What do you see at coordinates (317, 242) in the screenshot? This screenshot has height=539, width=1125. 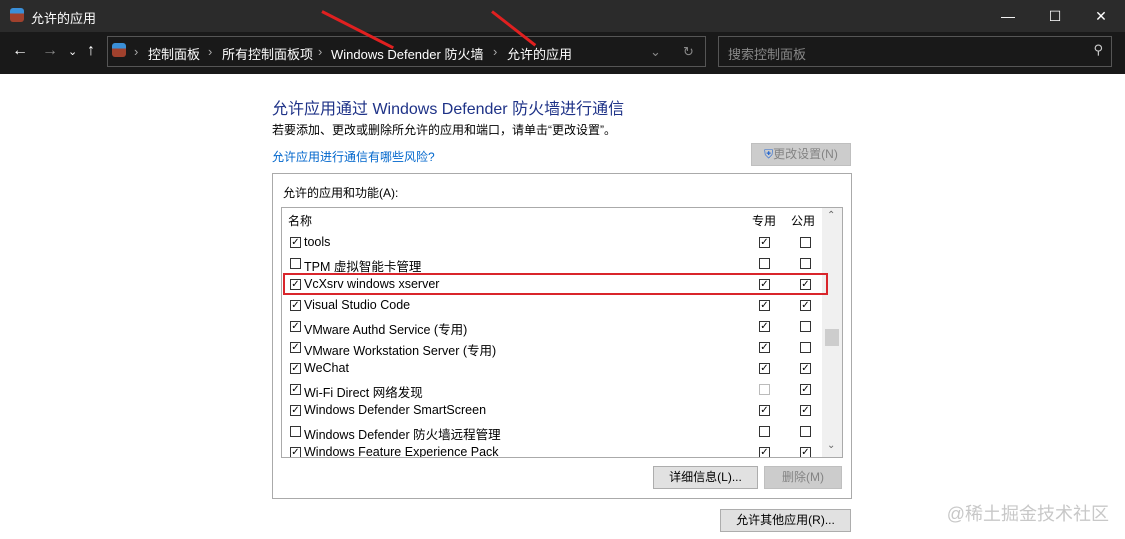 I see `app-name: tools` at bounding box center [317, 242].